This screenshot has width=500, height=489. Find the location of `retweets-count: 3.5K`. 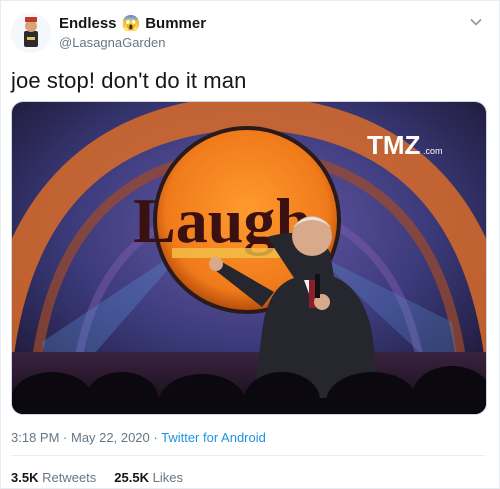

retweets-count: 3.5K is located at coordinates (25, 477).